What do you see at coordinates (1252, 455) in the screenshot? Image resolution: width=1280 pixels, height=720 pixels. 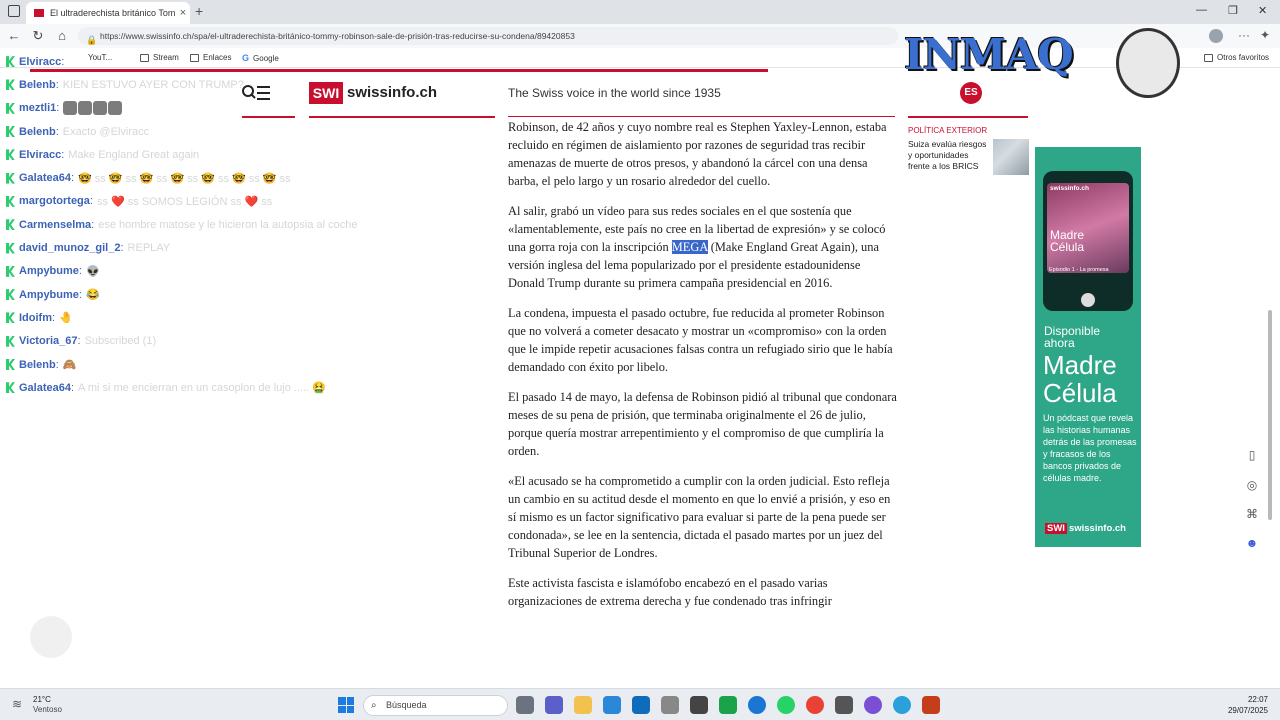 I see `reading-icon: ▯` at bounding box center [1252, 455].